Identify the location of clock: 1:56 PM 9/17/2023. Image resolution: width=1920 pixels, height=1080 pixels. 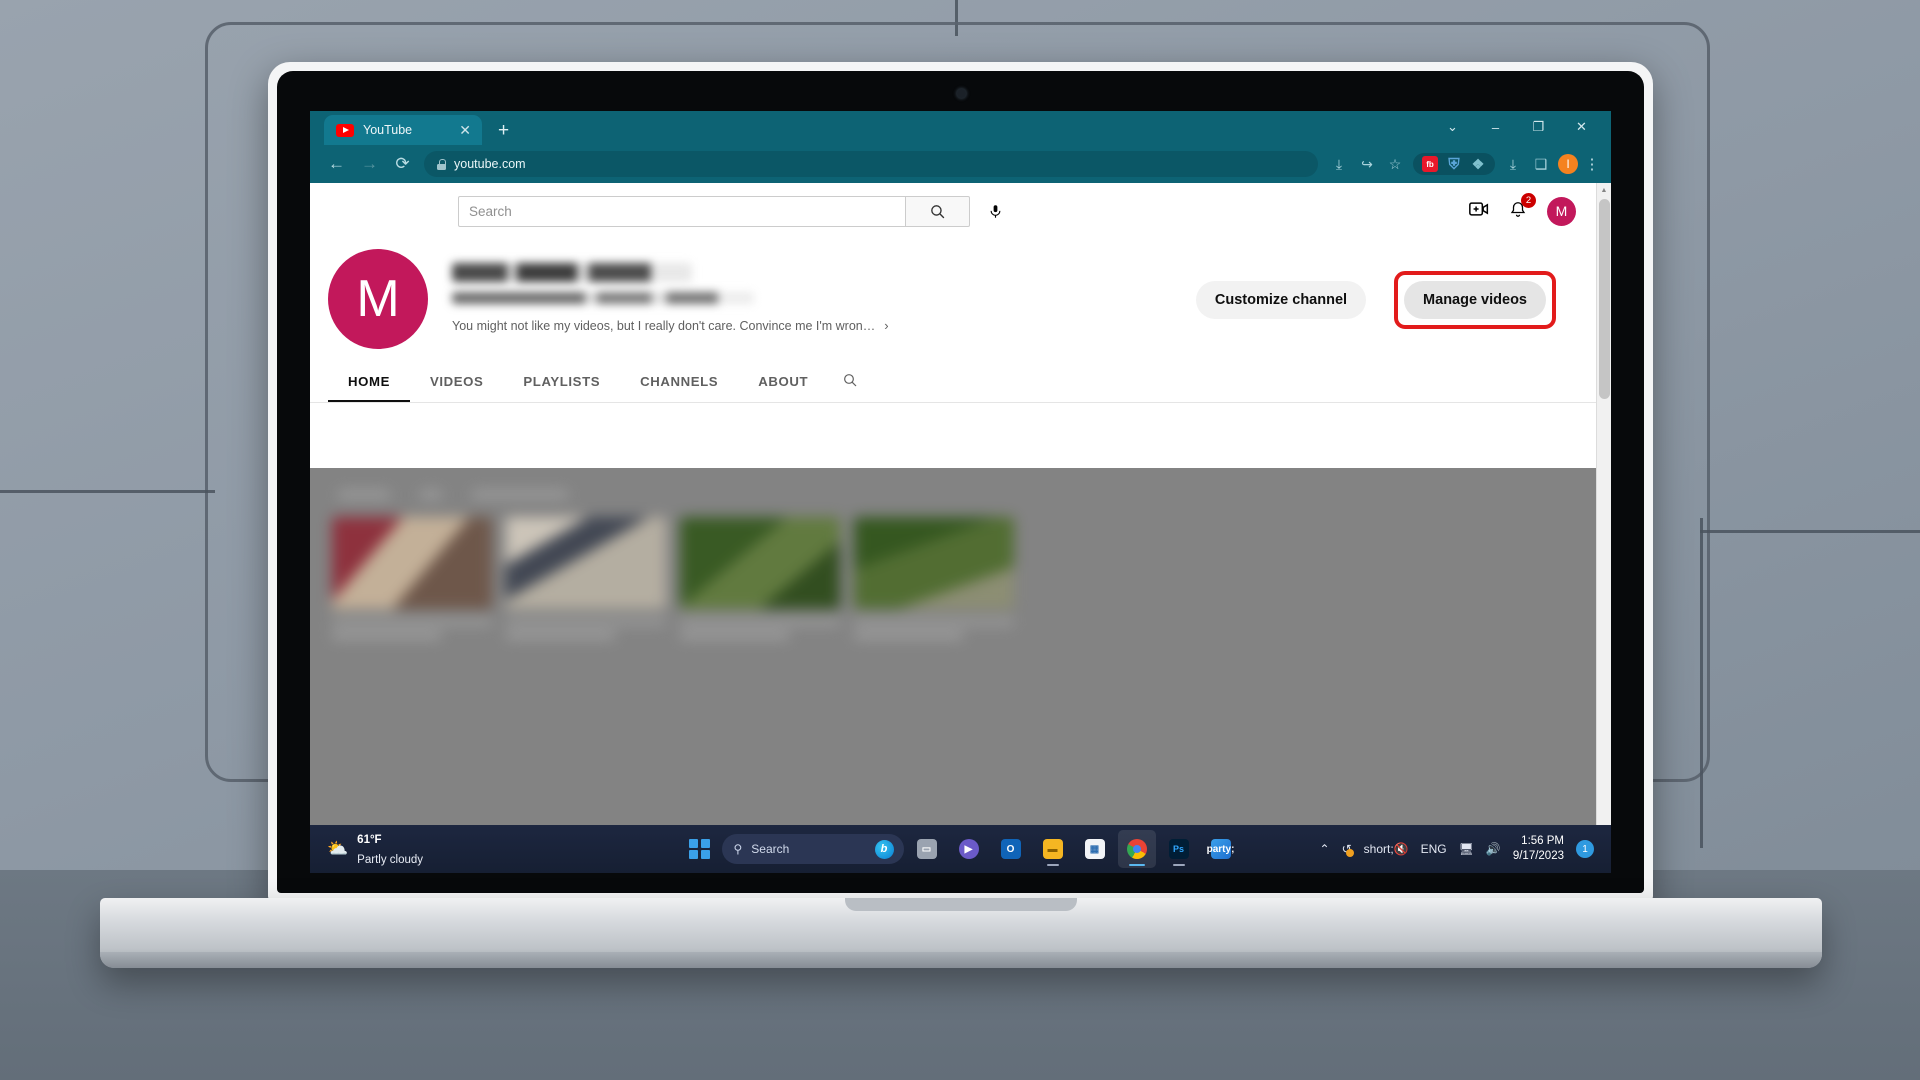
(1538, 849).